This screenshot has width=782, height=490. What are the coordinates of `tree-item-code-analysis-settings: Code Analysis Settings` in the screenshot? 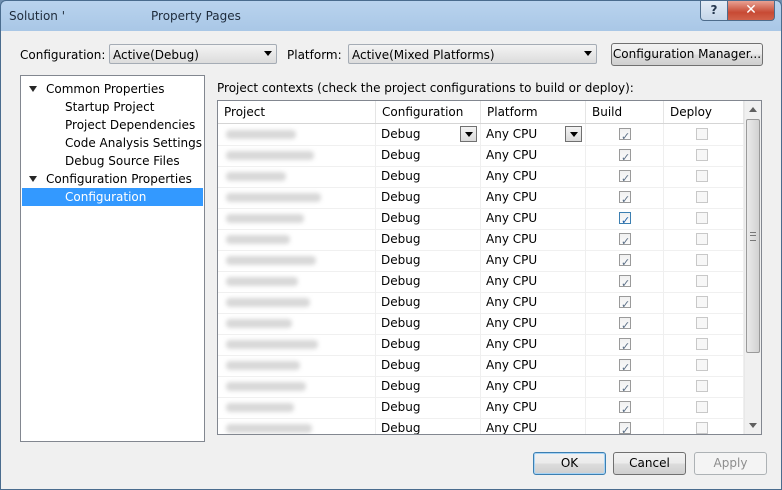 It's located at (133, 143).